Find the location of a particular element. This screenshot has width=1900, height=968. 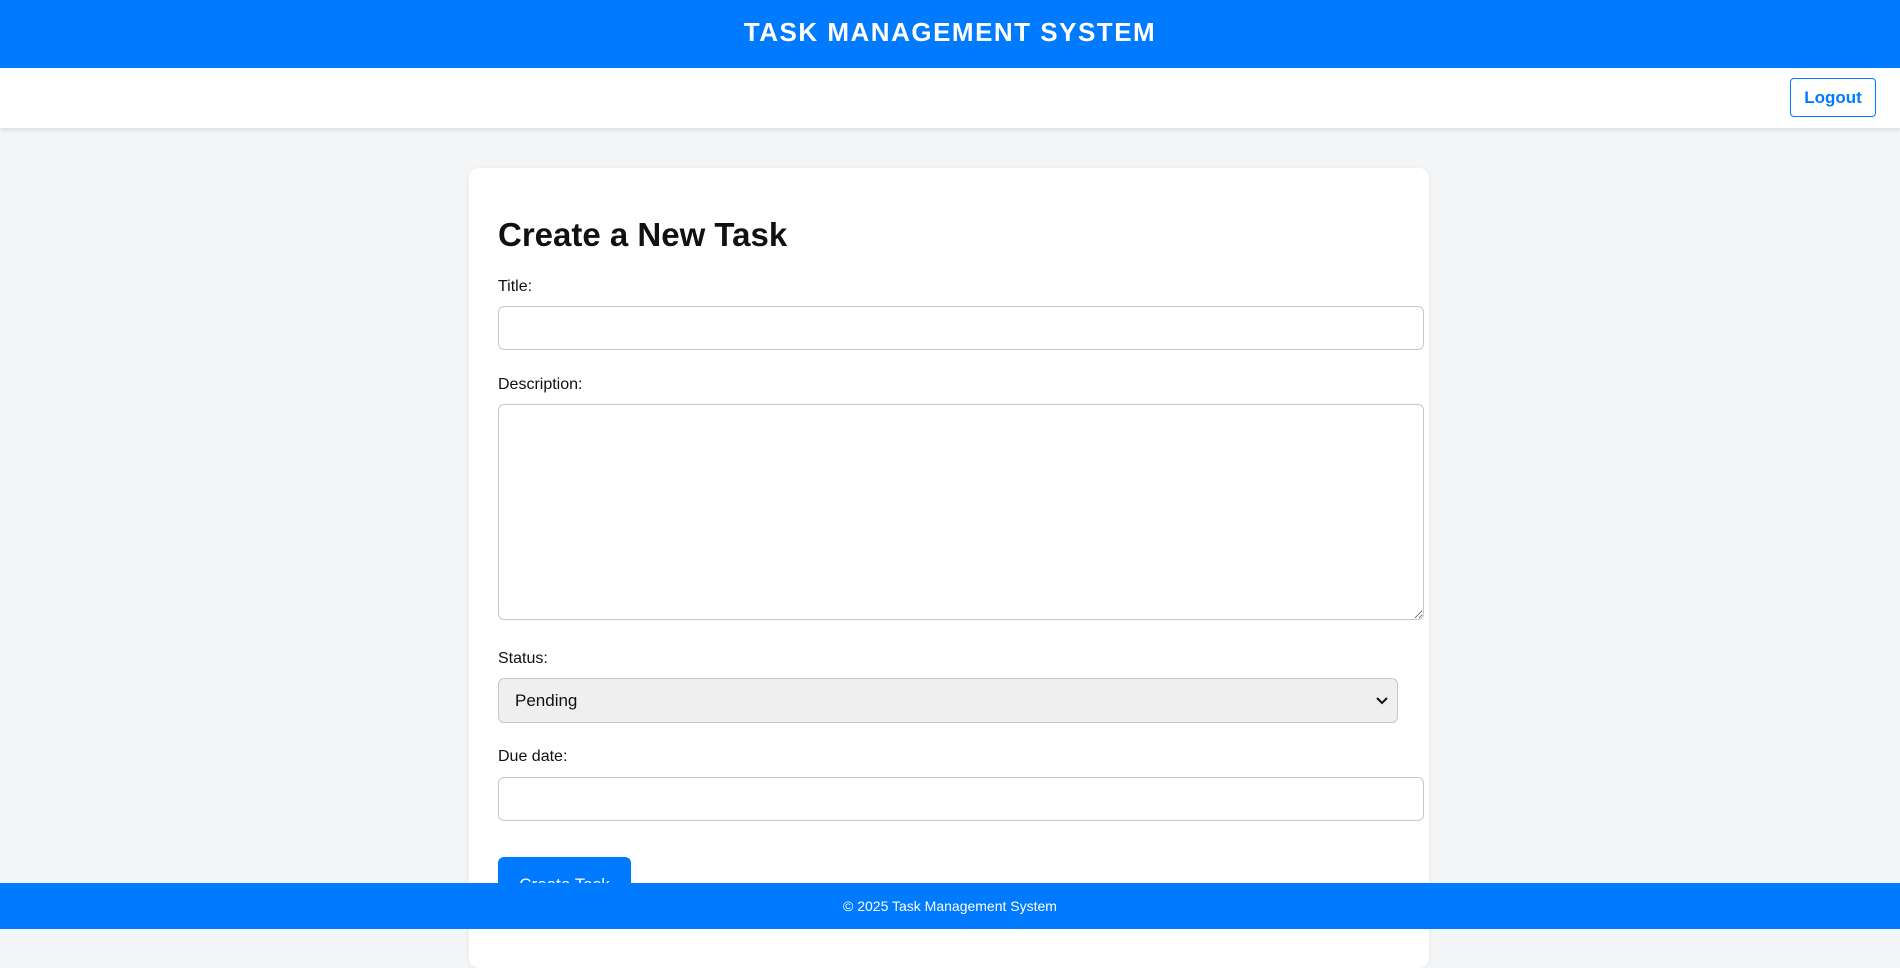

title-label: Title: is located at coordinates (515, 286).